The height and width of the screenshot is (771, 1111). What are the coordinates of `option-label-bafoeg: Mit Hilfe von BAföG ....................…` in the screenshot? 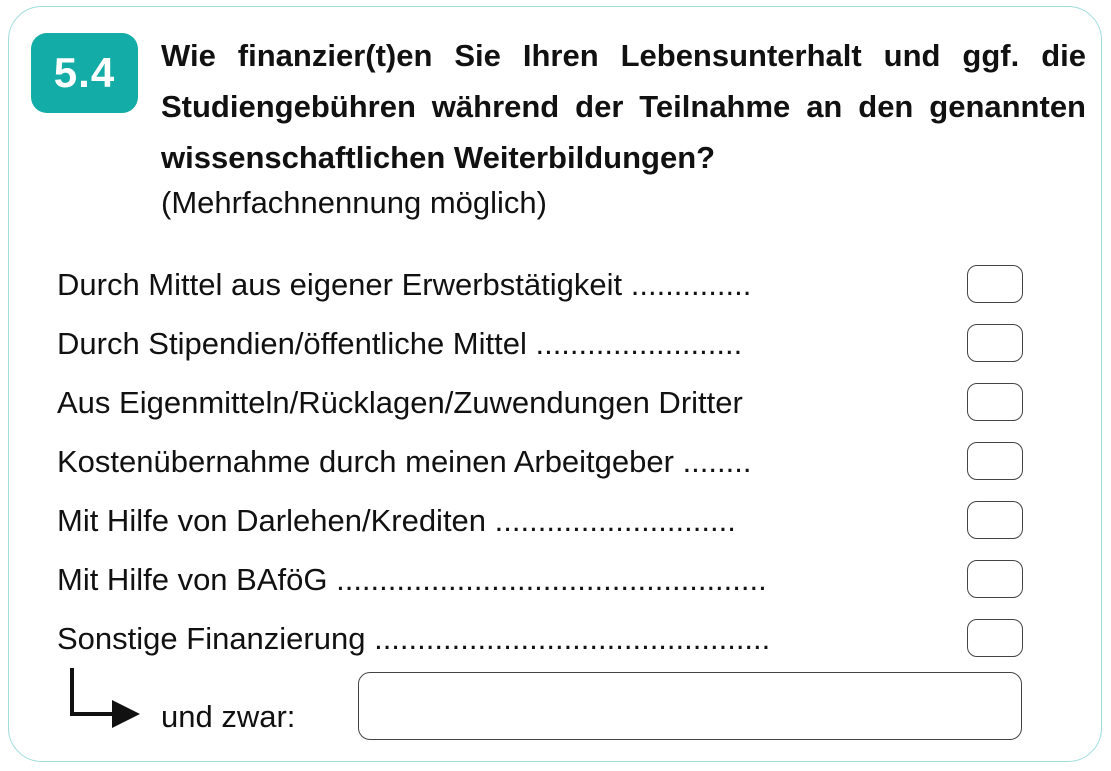 It's located at (412, 579).